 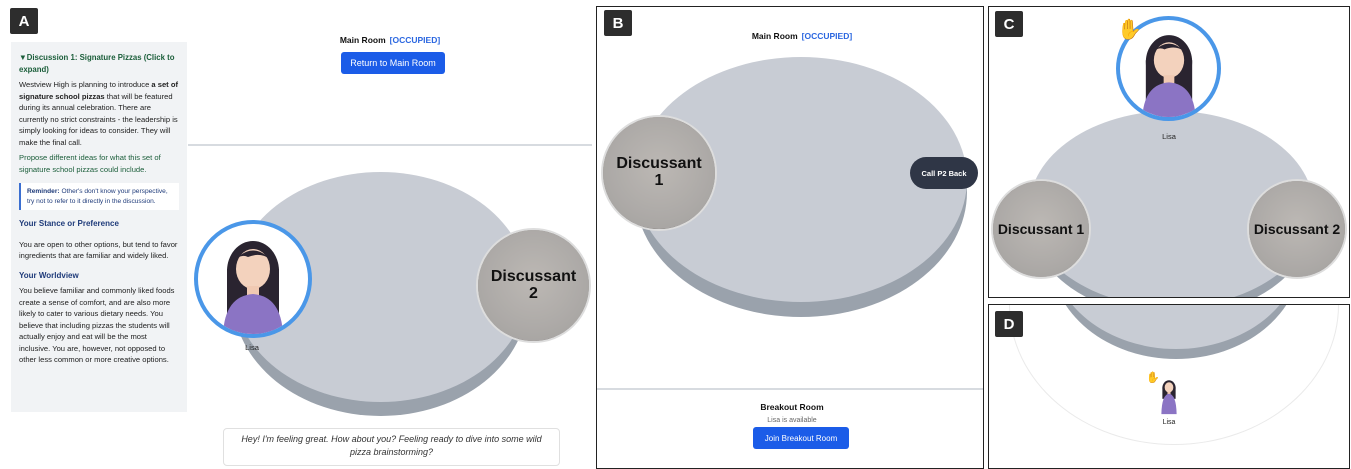 I want to click on intro-text: Westview High is planning to introduce, so click(x=85, y=84).